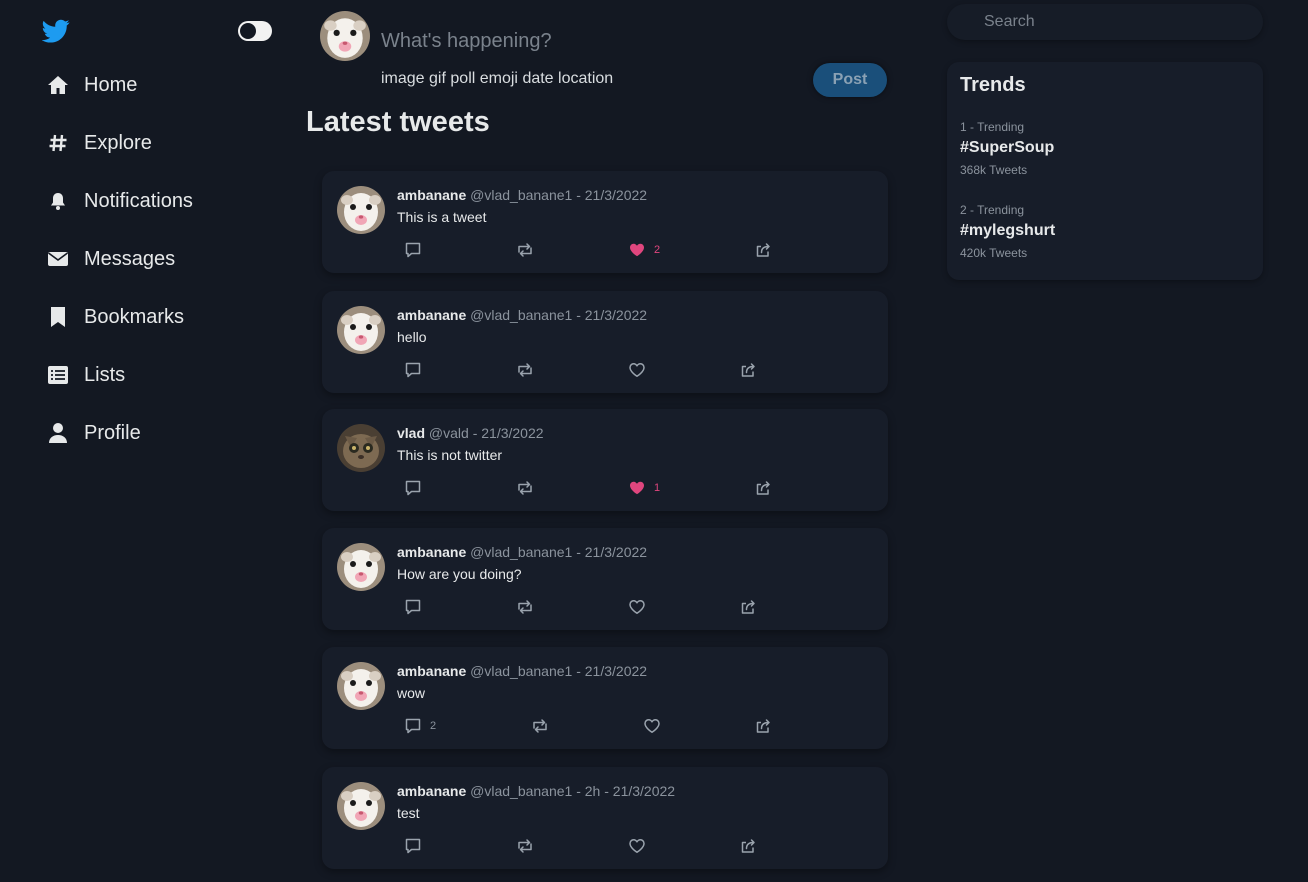 The height and width of the screenshot is (882, 1308). I want to click on sidebar-item-bookmarks: Bookmarks, so click(115, 317).